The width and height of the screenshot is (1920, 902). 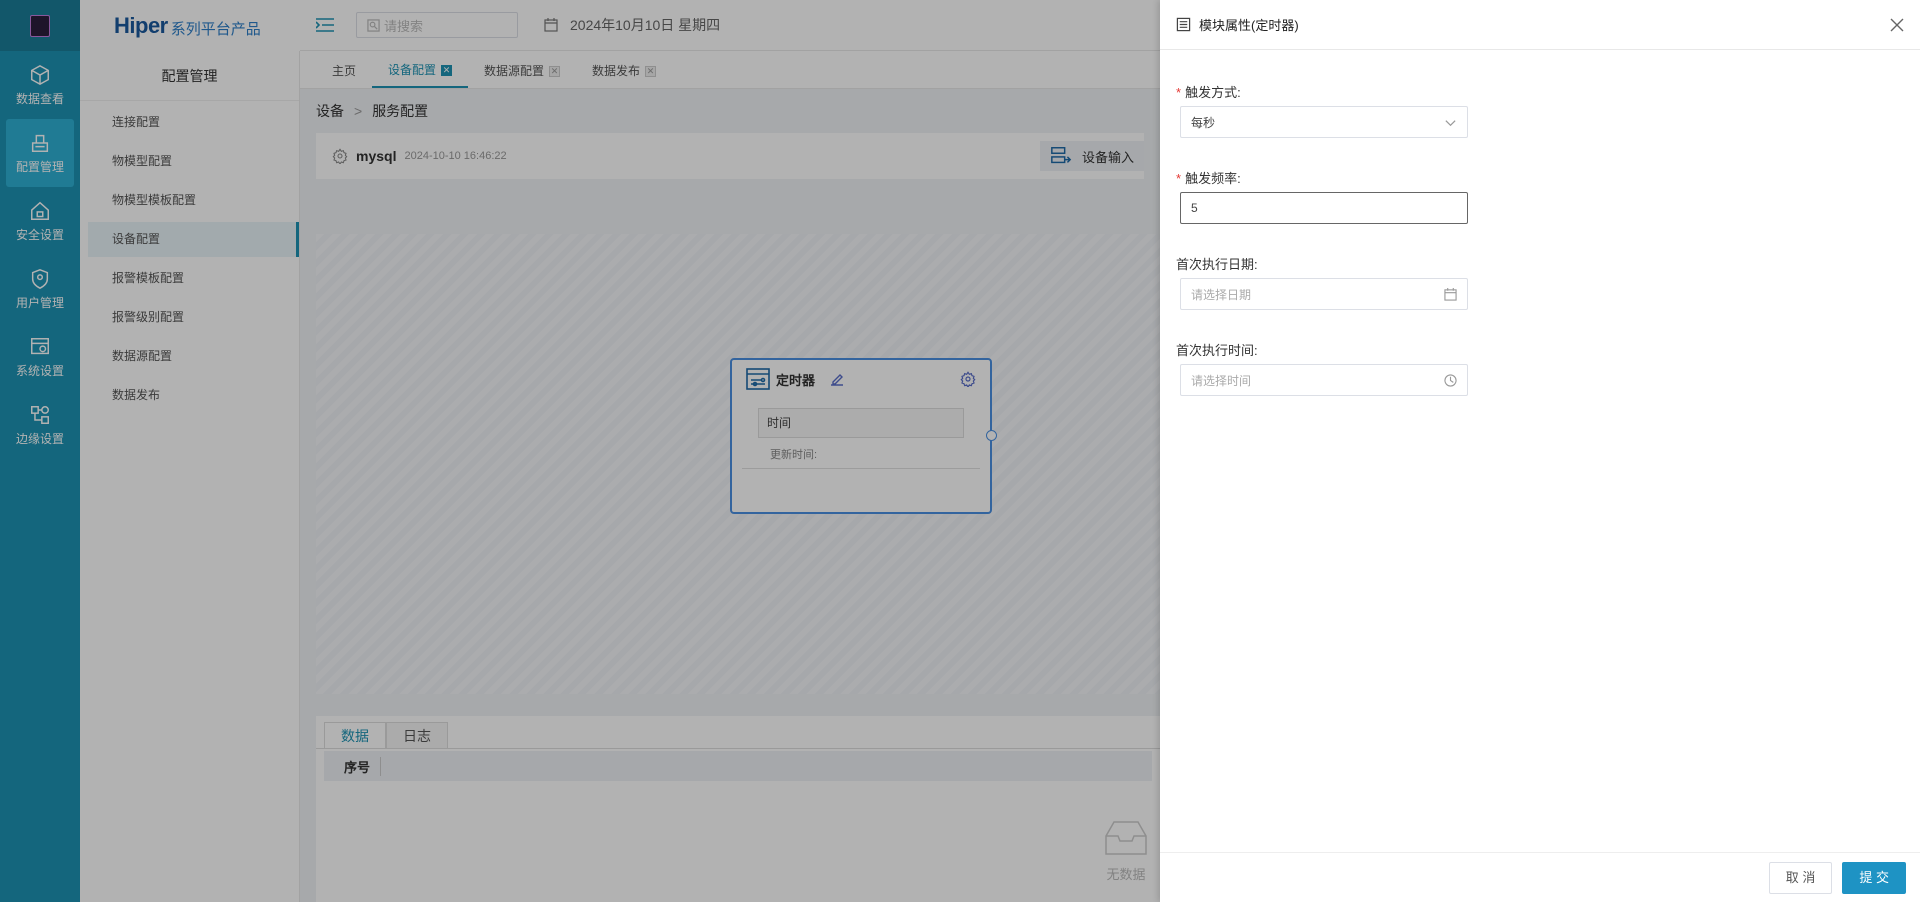 I want to click on trigger-mode-value: 每秒, so click(x=1203, y=122).